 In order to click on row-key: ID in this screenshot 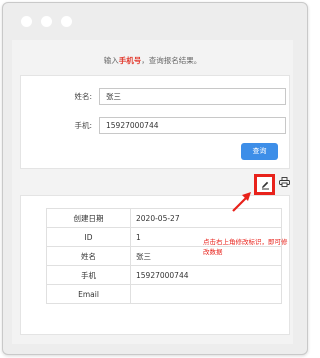, I will do `click(88, 237)`.